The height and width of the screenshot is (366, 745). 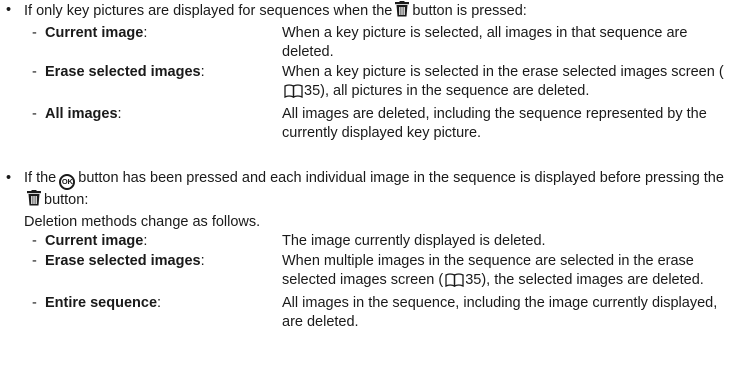 What do you see at coordinates (83, 113) in the screenshot?
I see `term-label: All images:` at bounding box center [83, 113].